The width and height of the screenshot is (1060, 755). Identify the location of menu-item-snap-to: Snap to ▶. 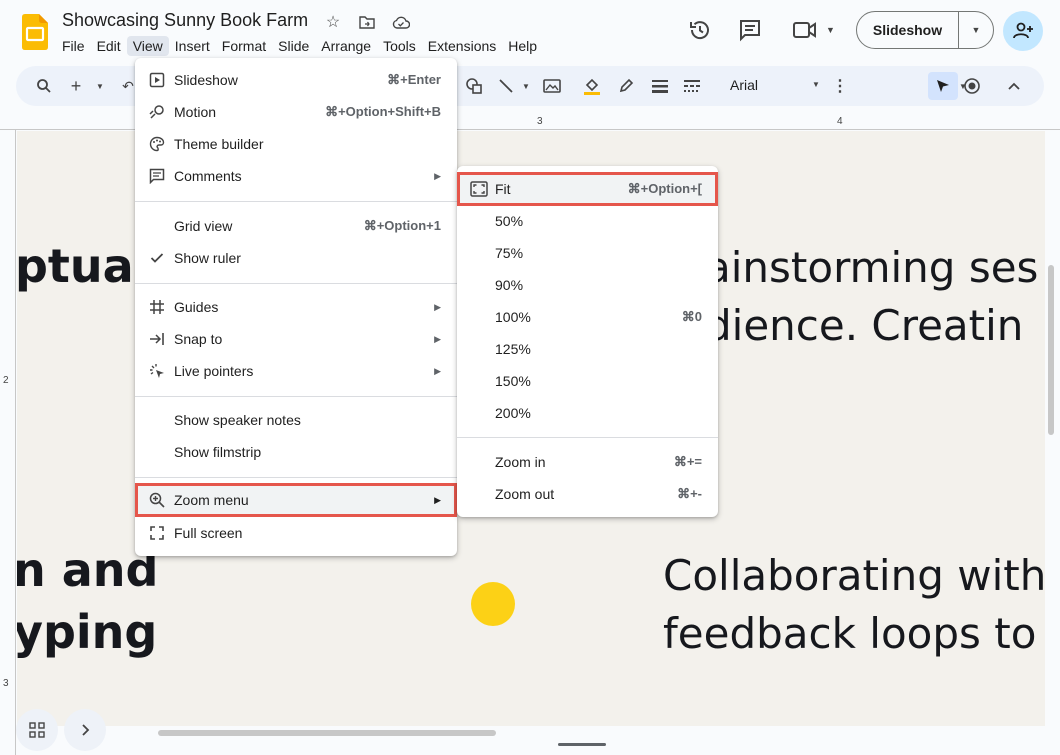
(296, 339).